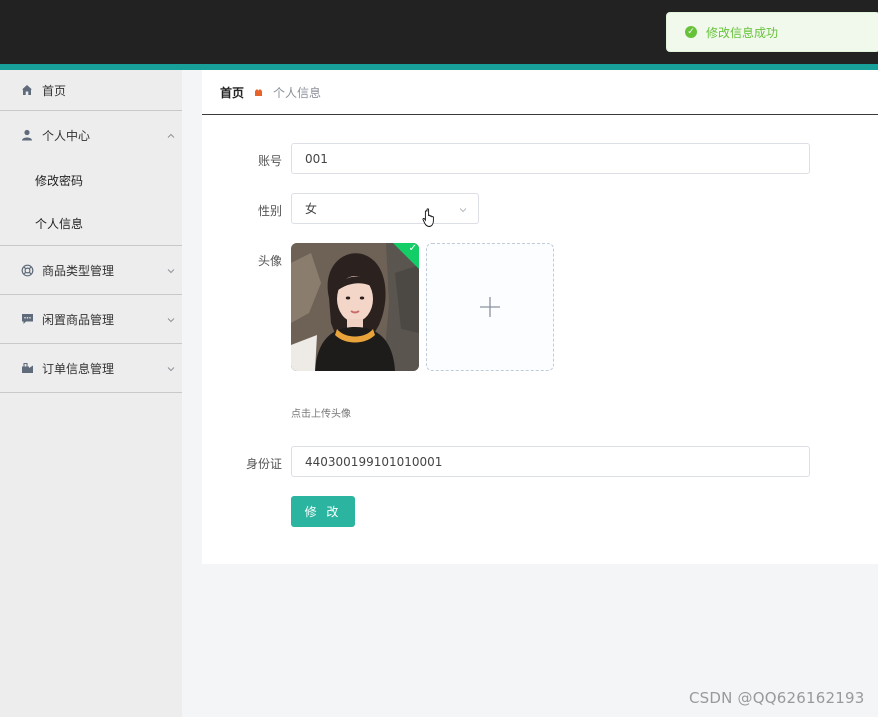 This screenshot has height=717, width=878. Describe the element at coordinates (27, 270) in the screenshot. I see `lifebuoy-icon` at that location.